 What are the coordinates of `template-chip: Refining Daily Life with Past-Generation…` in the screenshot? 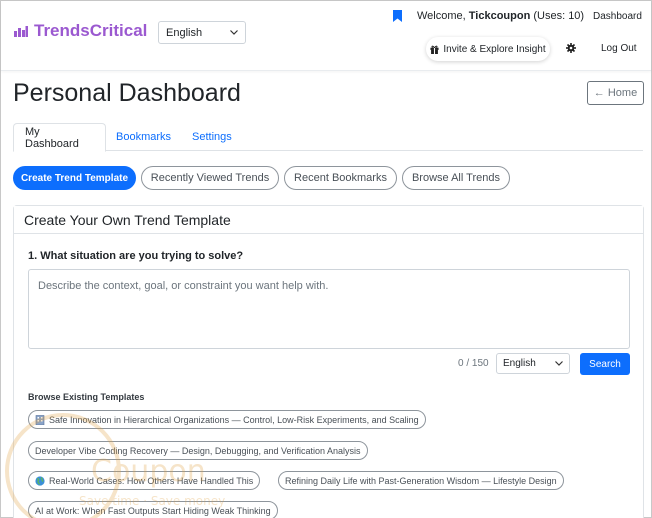 It's located at (421, 480).